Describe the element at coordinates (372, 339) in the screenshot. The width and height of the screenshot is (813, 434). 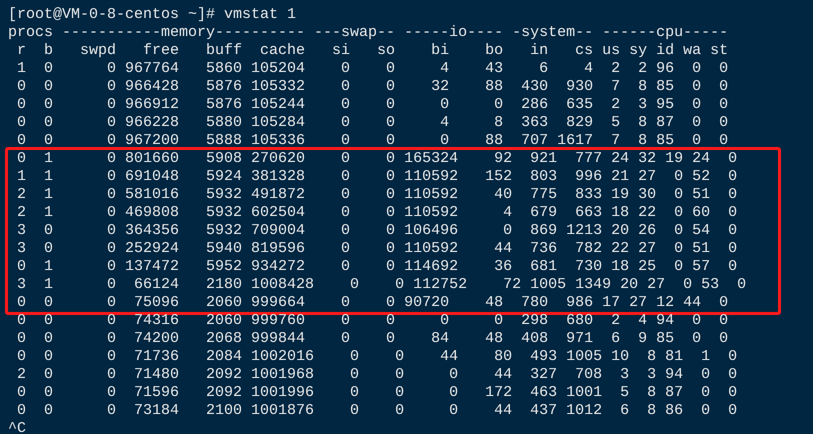
I see `output-line: 0 0 0 74200 2068 999844 0 0 84 48 408 971 6 9 85 0 0` at that location.